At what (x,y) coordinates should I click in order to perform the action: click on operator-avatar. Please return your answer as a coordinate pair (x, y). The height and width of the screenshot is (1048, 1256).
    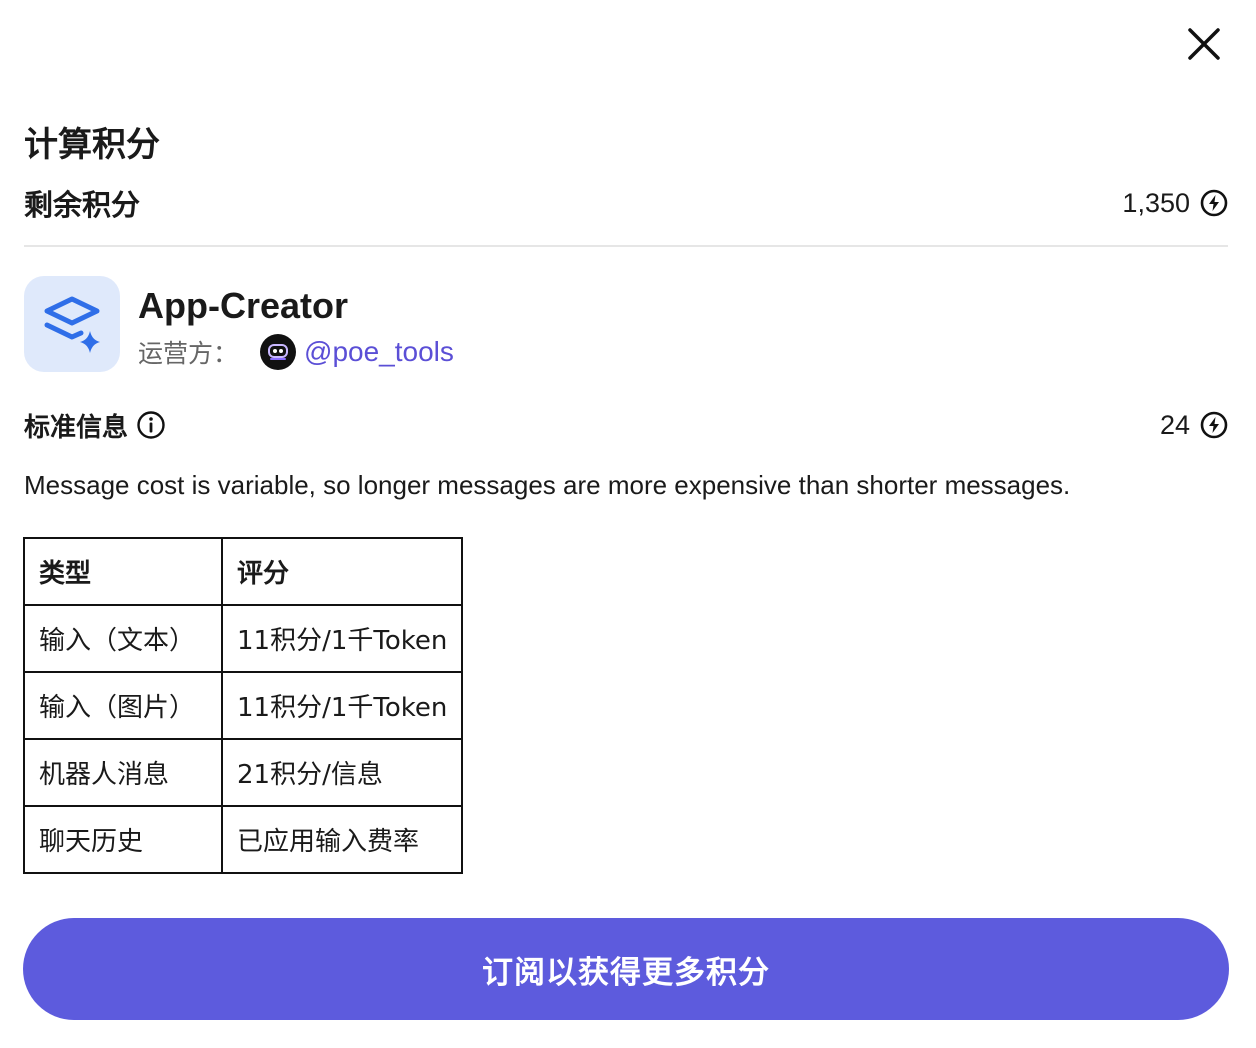
    Looking at the image, I should click on (278, 352).